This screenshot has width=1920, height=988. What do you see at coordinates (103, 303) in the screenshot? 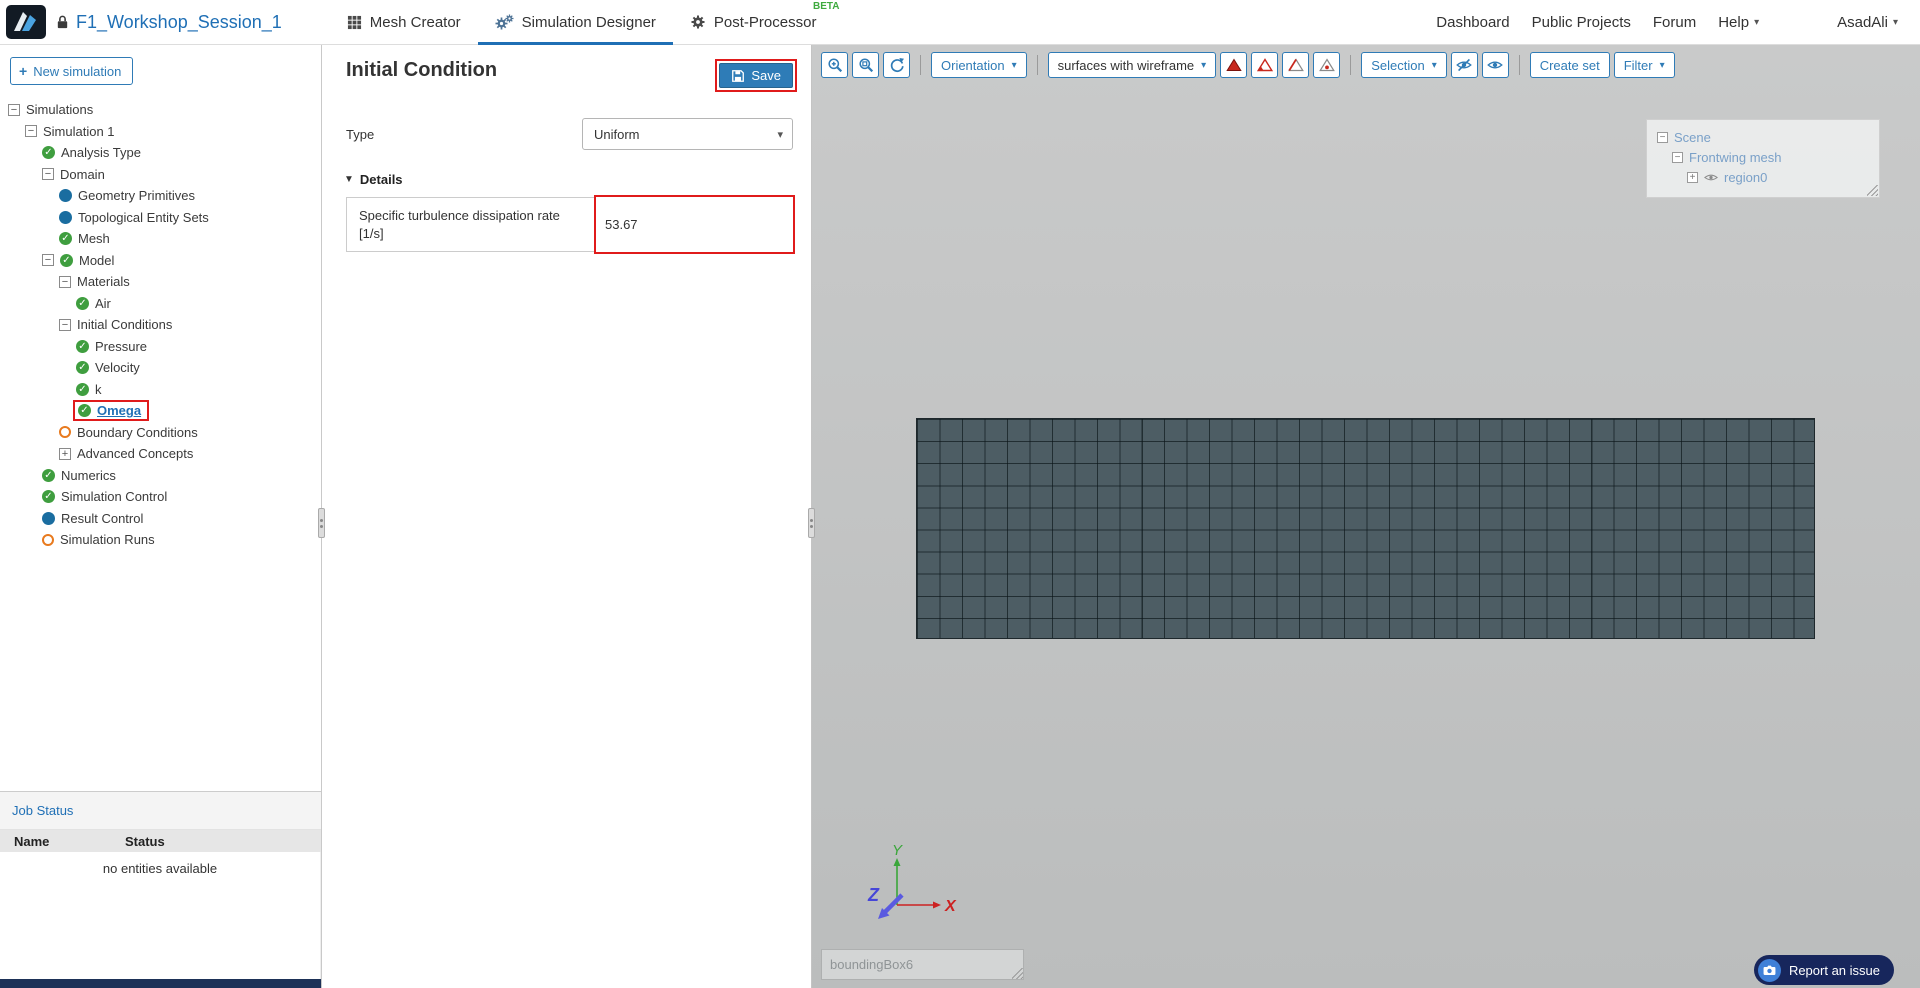
I see `tree-item-label: Air` at bounding box center [103, 303].